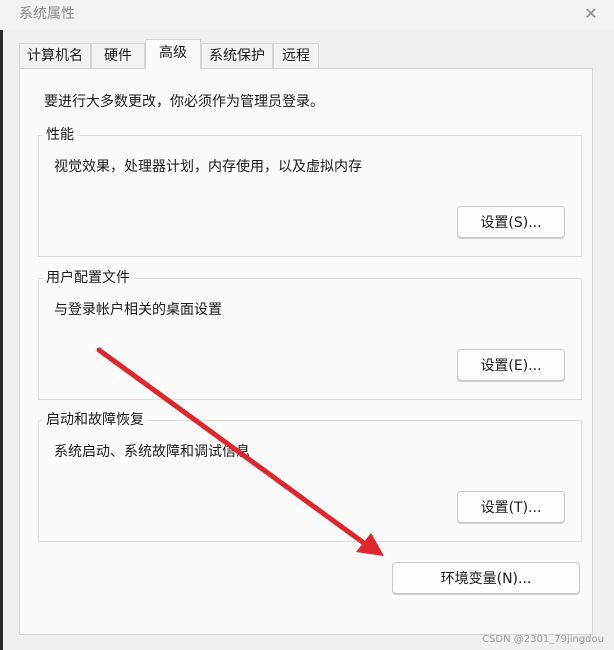 The height and width of the screenshot is (650, 614). What do you see at coordinates (208, 167) in the screenshot?
I see `performance-description: 视觉效果，处理器计划，内存使用，以及虚拟内存` at bounding box center [208, 167].